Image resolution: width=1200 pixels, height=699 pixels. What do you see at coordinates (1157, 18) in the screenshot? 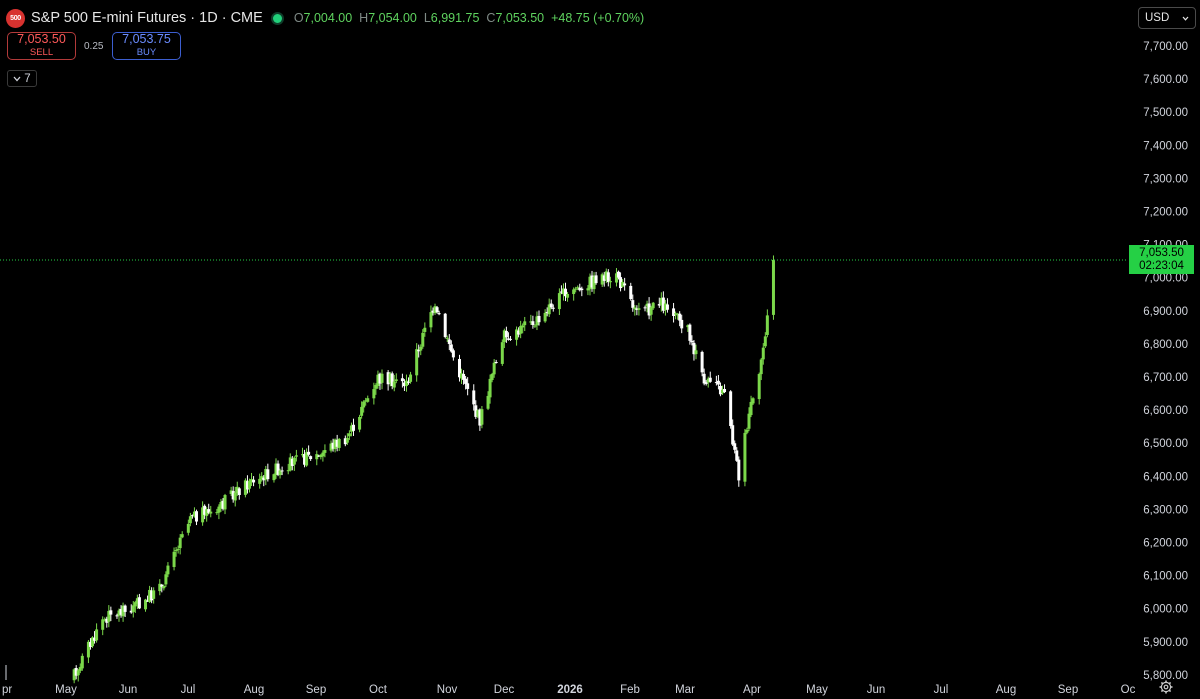
I see `currency-value: USD` at bounding box center [1157, 18].